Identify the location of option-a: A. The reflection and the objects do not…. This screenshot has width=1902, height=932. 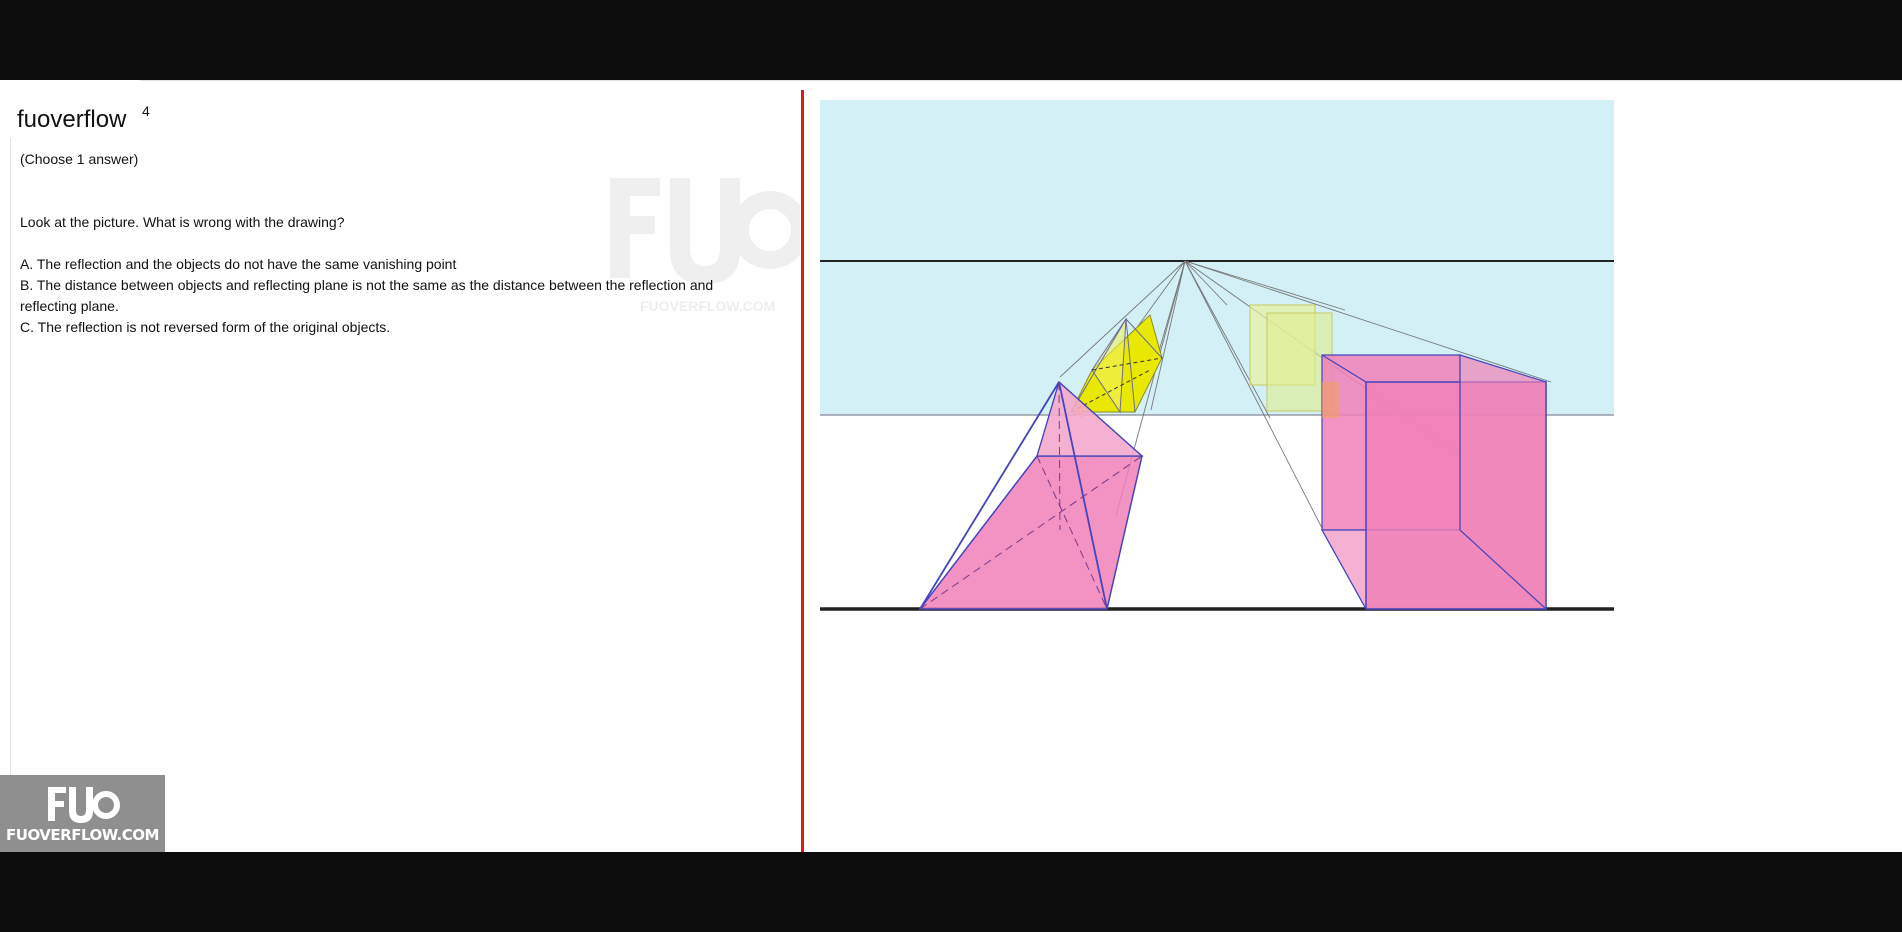
(238, 264).